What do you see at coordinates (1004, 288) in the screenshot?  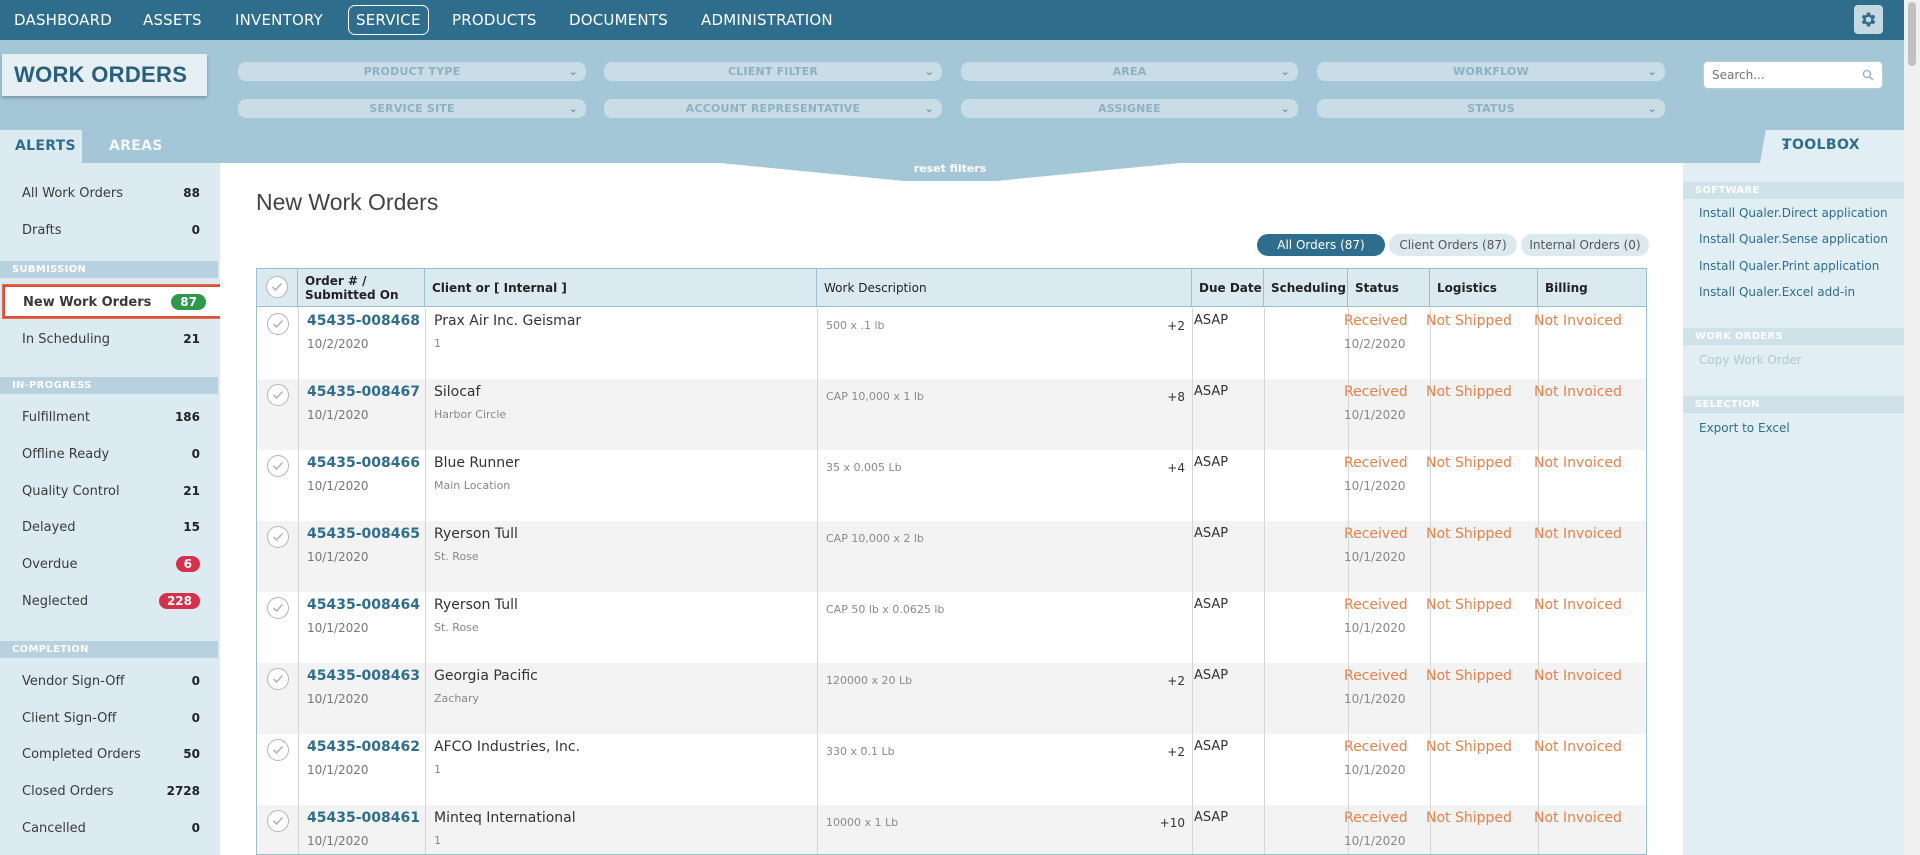 I see `column-header-description: Work Description` at bounding box center [1004, 288].